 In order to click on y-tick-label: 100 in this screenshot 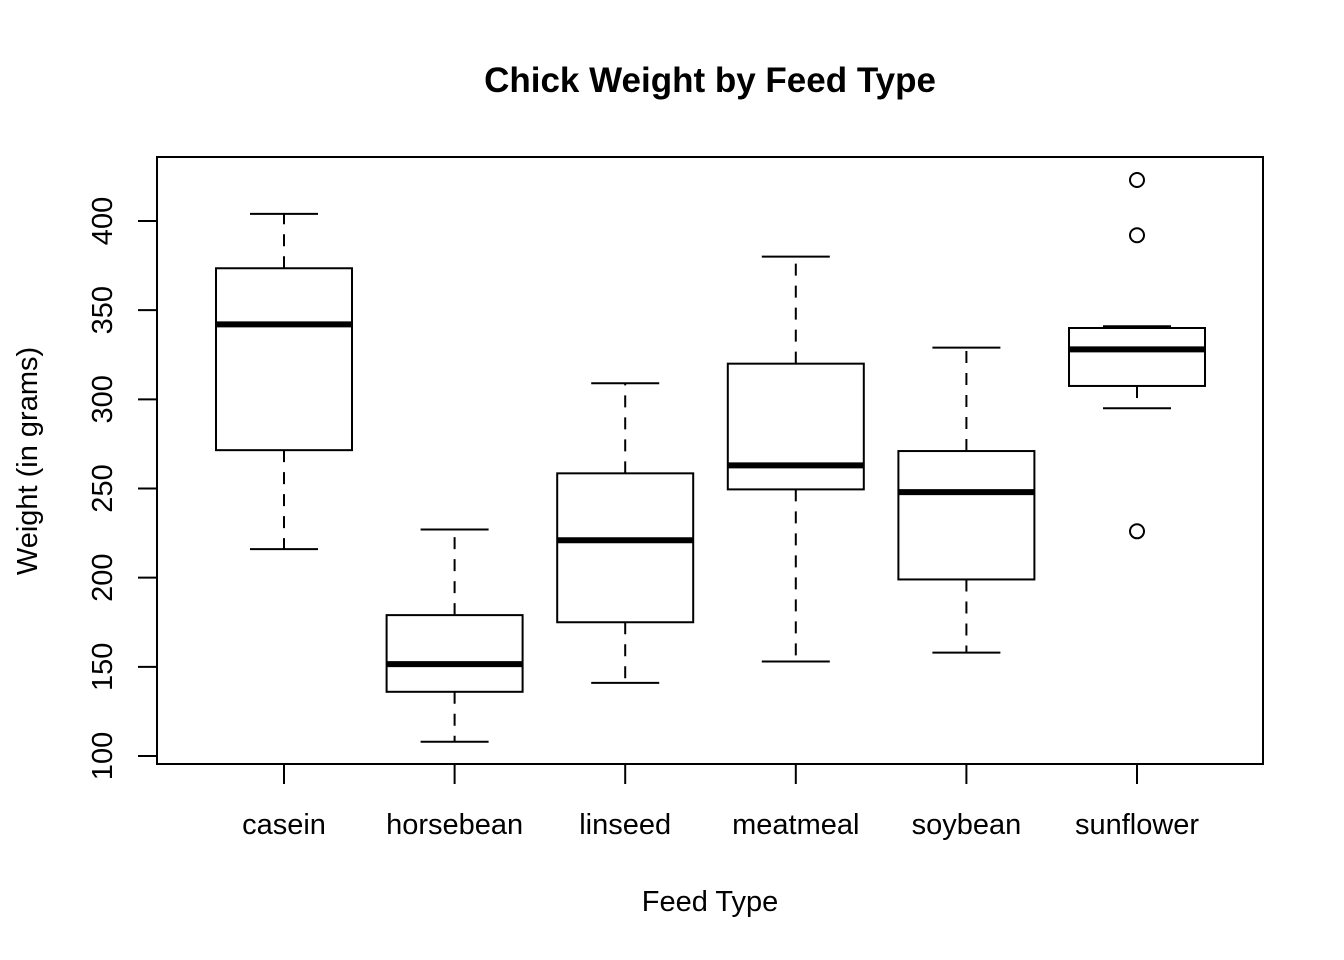, I will do `click(103, 756)`.